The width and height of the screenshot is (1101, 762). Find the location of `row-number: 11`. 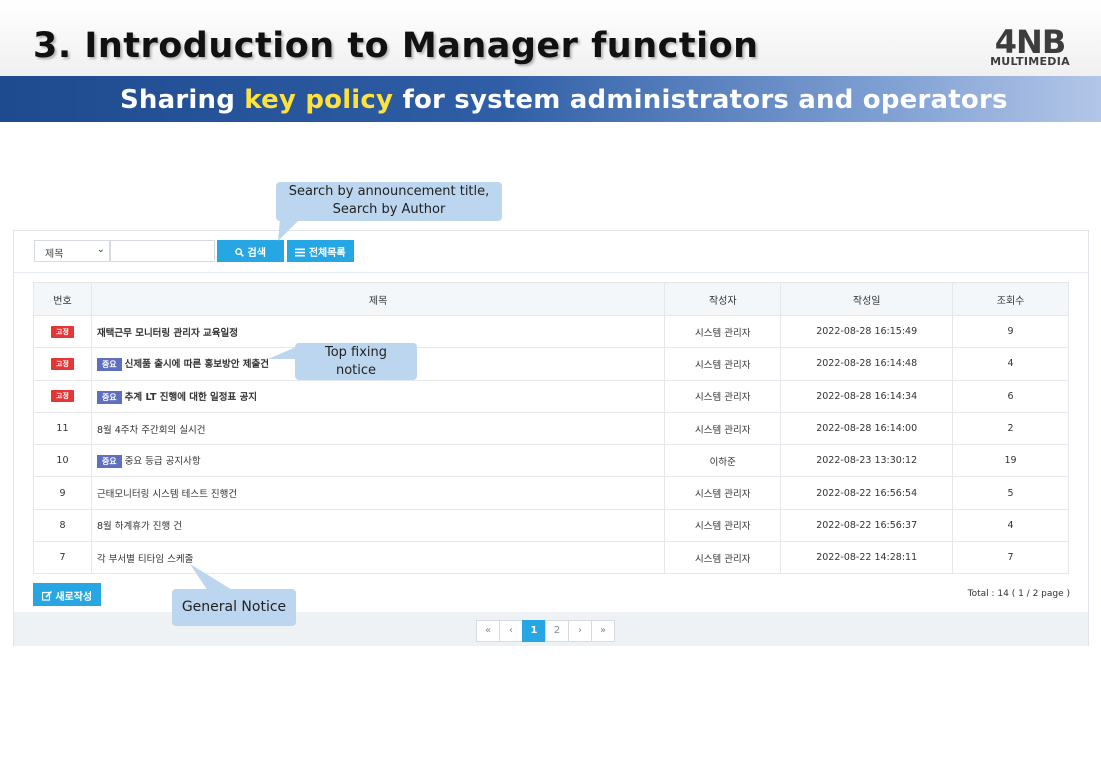

row-number: 11 is located at coordinates (62, 428).